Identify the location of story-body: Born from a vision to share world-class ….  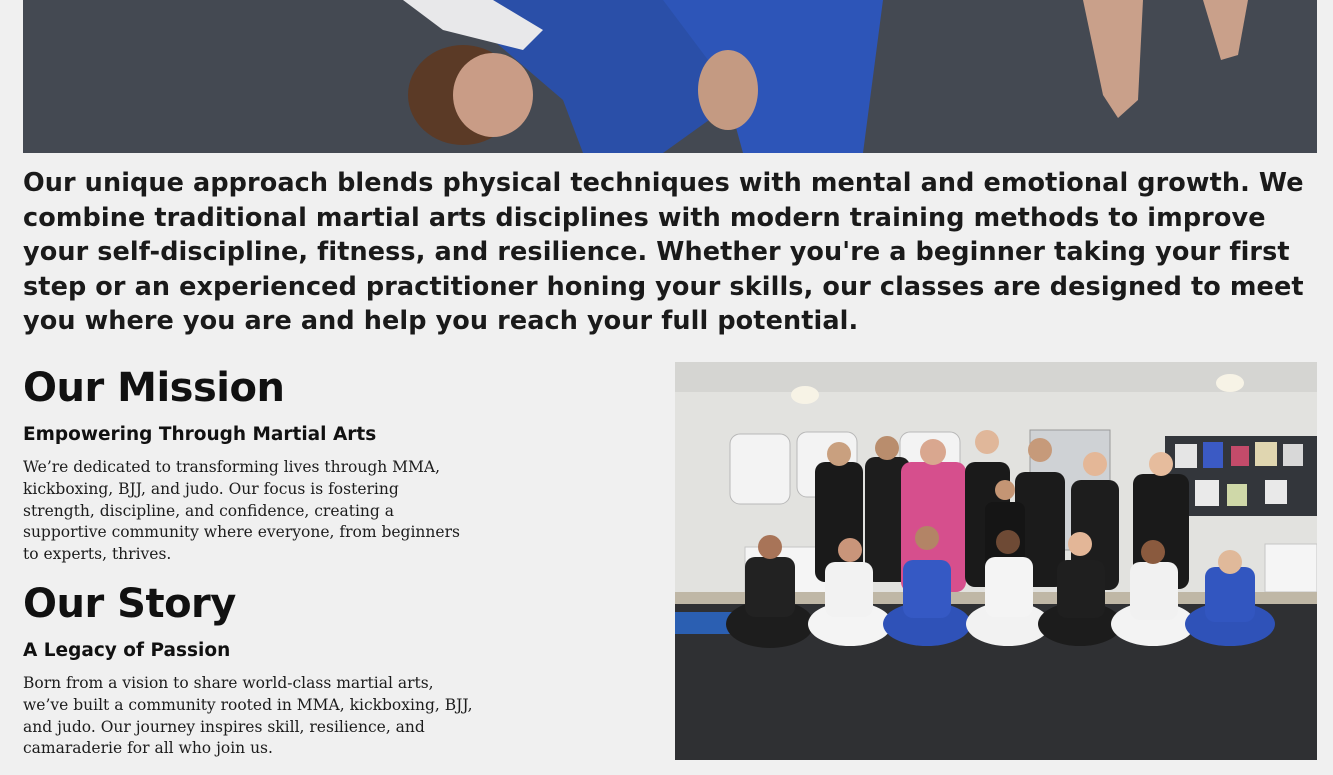
(248, 716).